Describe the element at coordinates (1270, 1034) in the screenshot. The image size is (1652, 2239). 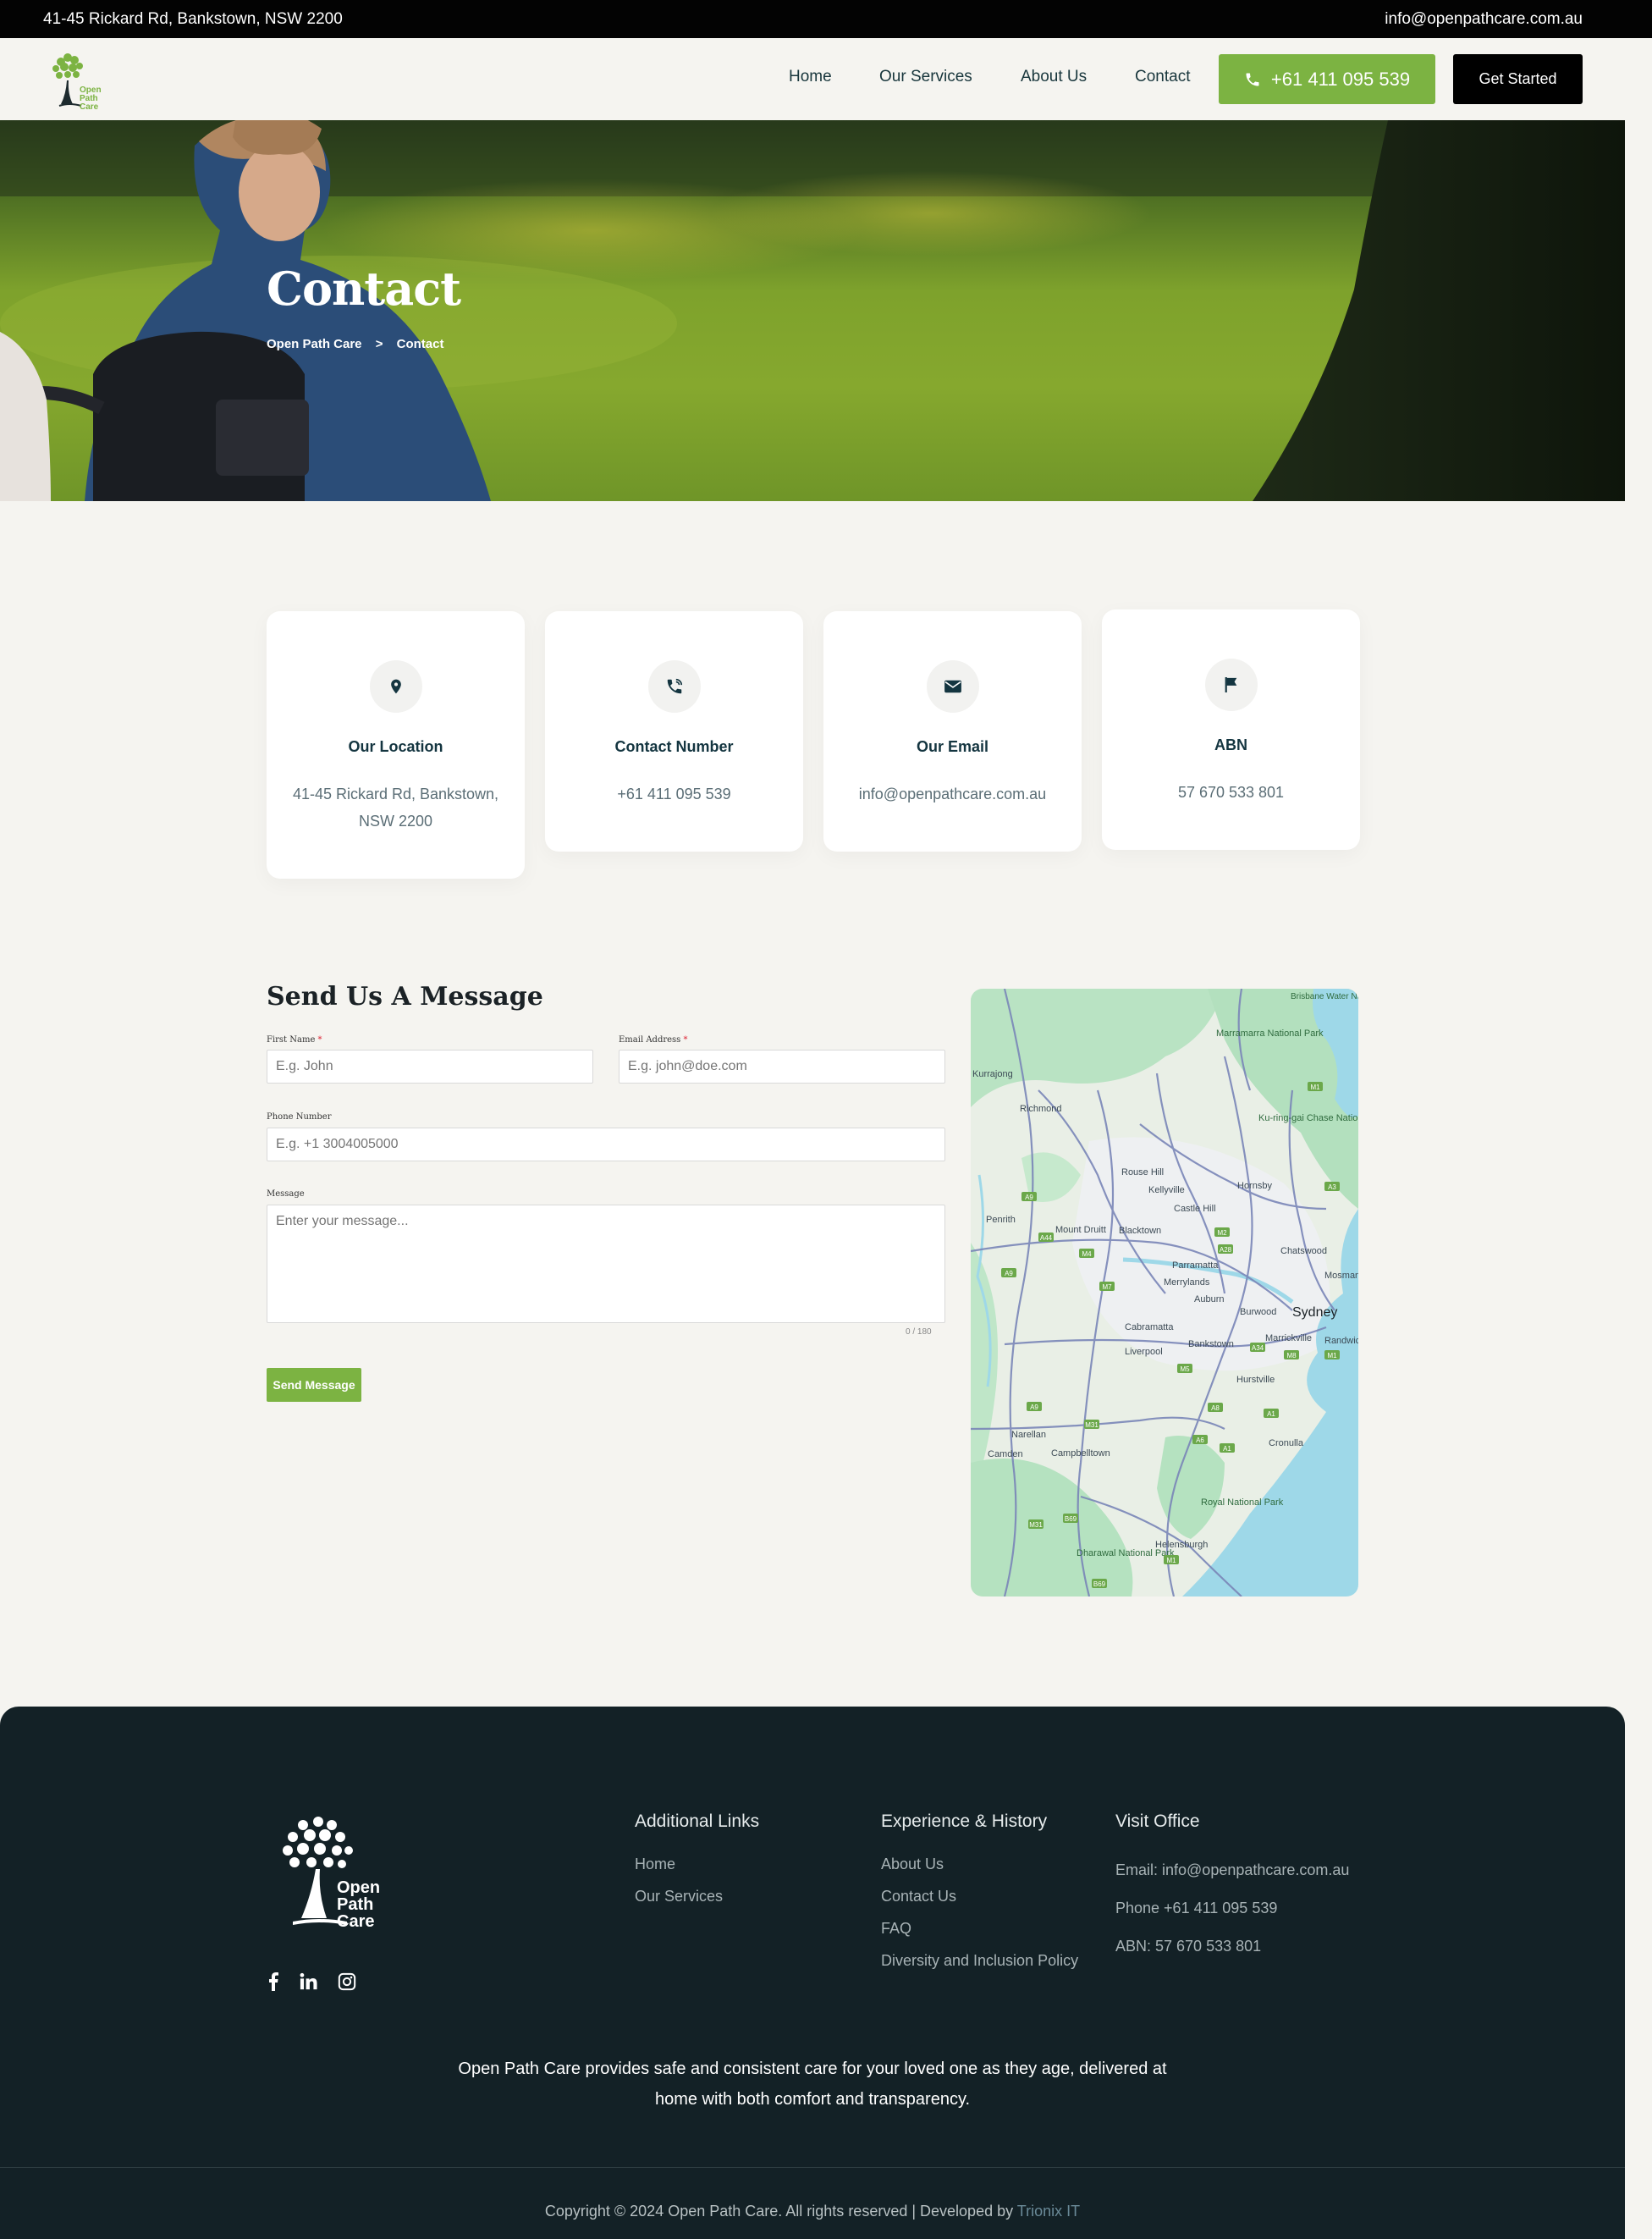
I see `map-label-marramarra: Marramarra National Park` at that location.